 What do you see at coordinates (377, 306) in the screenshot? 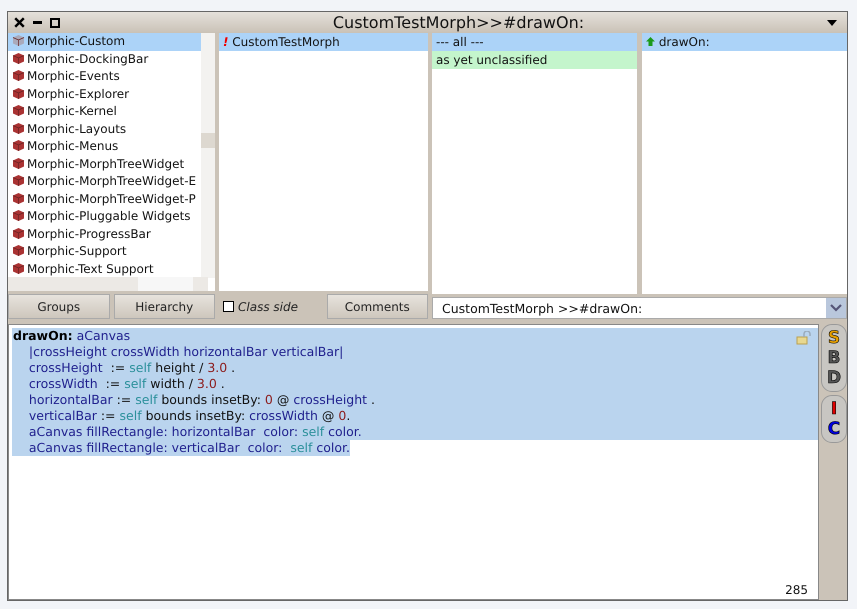
I see `comments-button: Comments` at bounding box center [377, 306].